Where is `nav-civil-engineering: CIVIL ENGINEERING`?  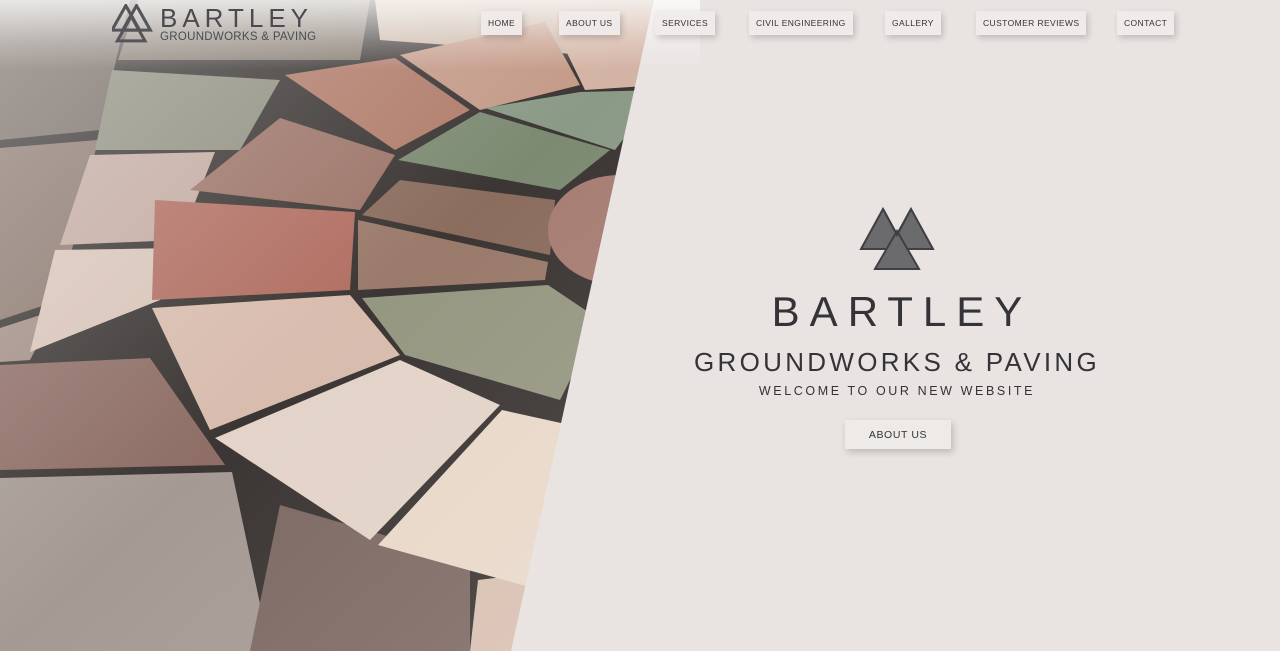 nav-civil-engineering: CIVIL ENGINEERING is located at coordinates (801, 23).